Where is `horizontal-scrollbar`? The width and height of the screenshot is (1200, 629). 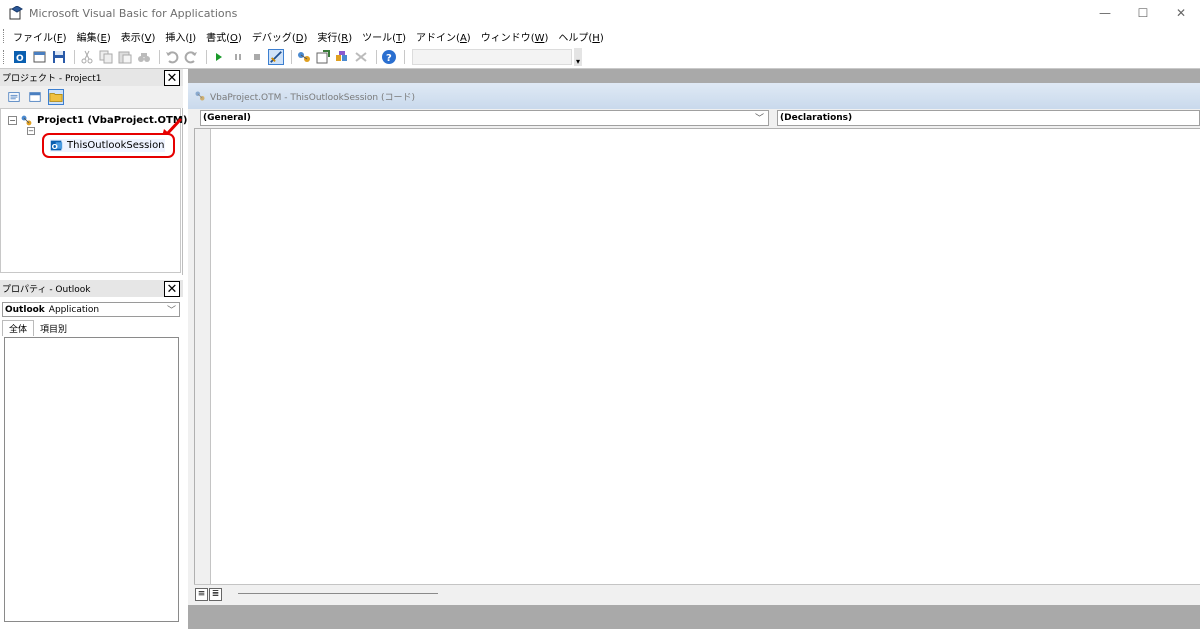
horizontal-scrollbar is located at coordinates (338, 593).